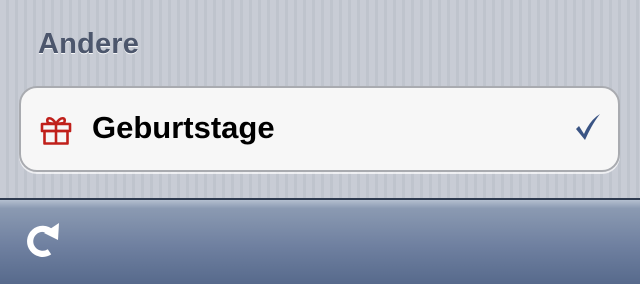  Describe the element at coordinates (588, 127) in the screenshot. I see `checkmark-icon` at that location.